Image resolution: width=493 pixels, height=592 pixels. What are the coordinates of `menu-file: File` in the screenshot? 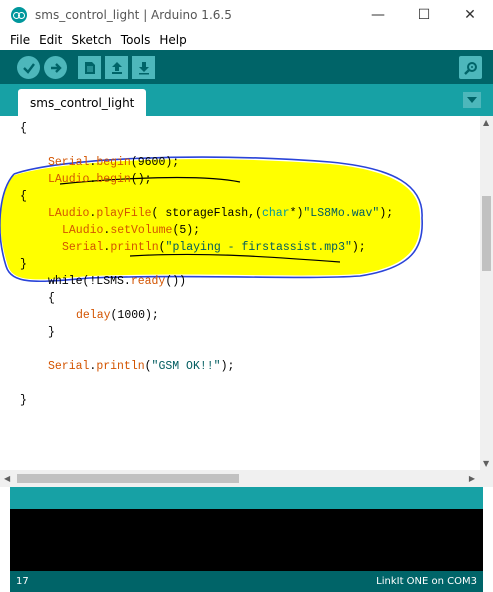 It's located at (20, 40).